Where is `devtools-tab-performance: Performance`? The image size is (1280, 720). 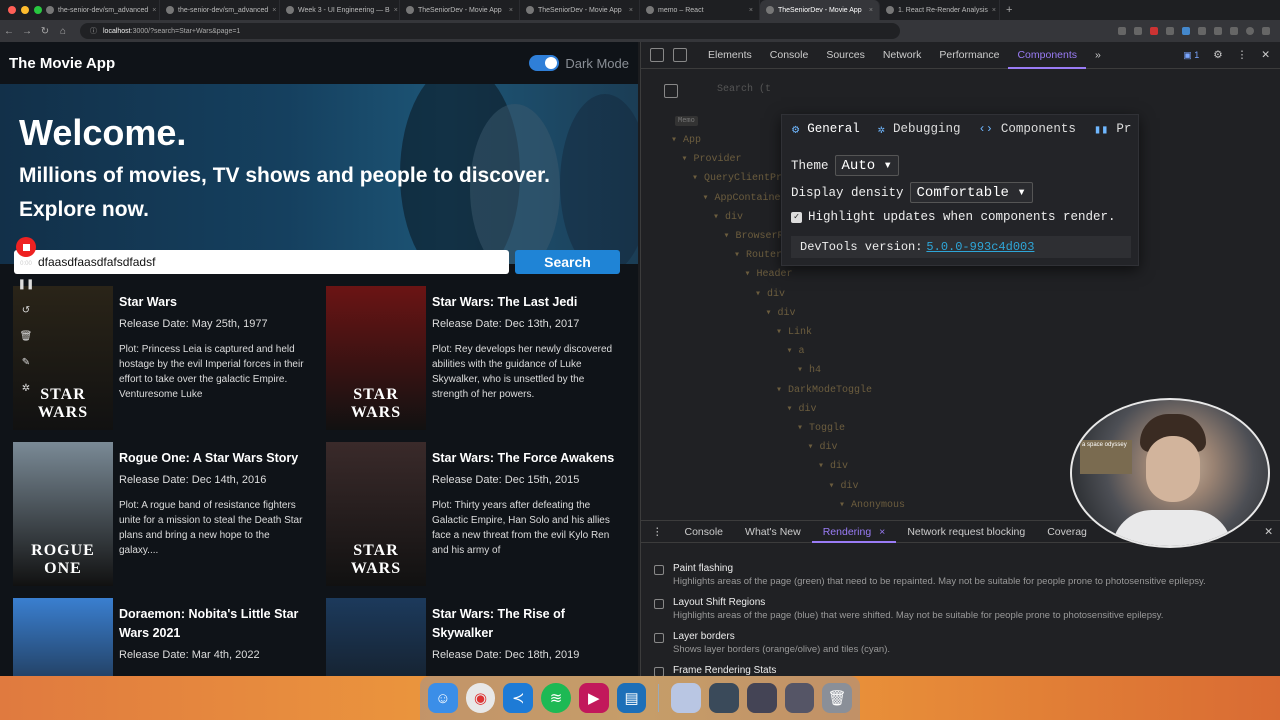 devtools-tab-performance: Performance is located at coordinates (969, 55).